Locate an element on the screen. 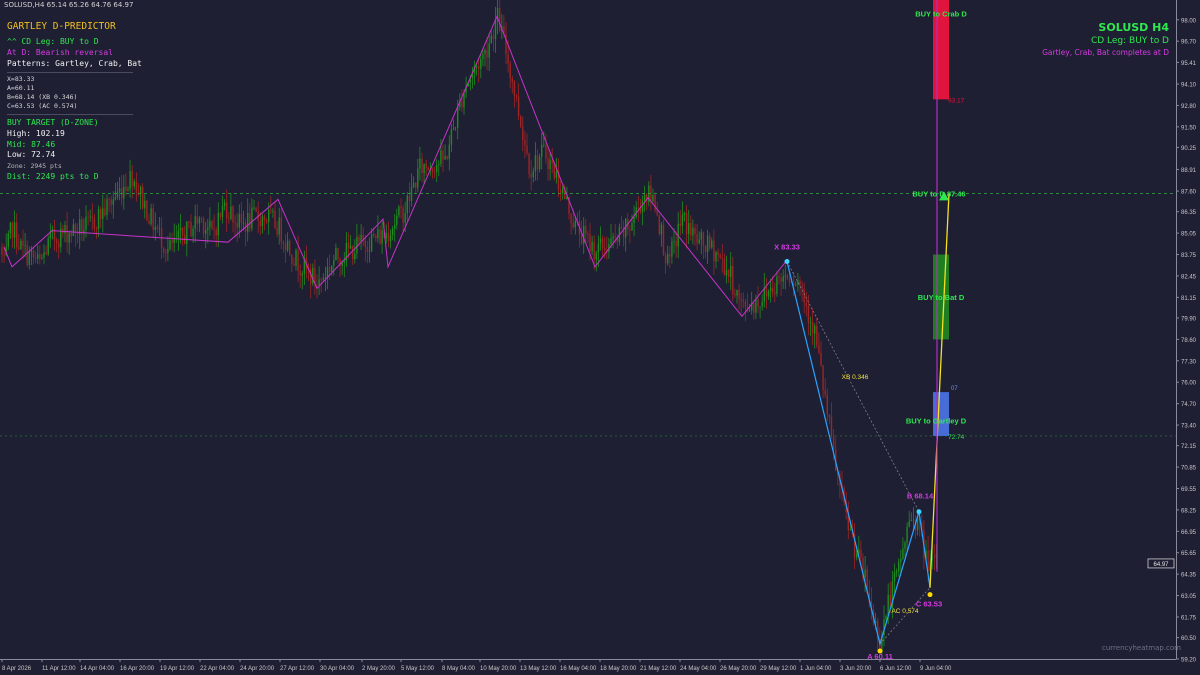 The width and height of the screenshot is (1200, 675). y-tick-label: 76.00 is located at coordinates (1189, 384).